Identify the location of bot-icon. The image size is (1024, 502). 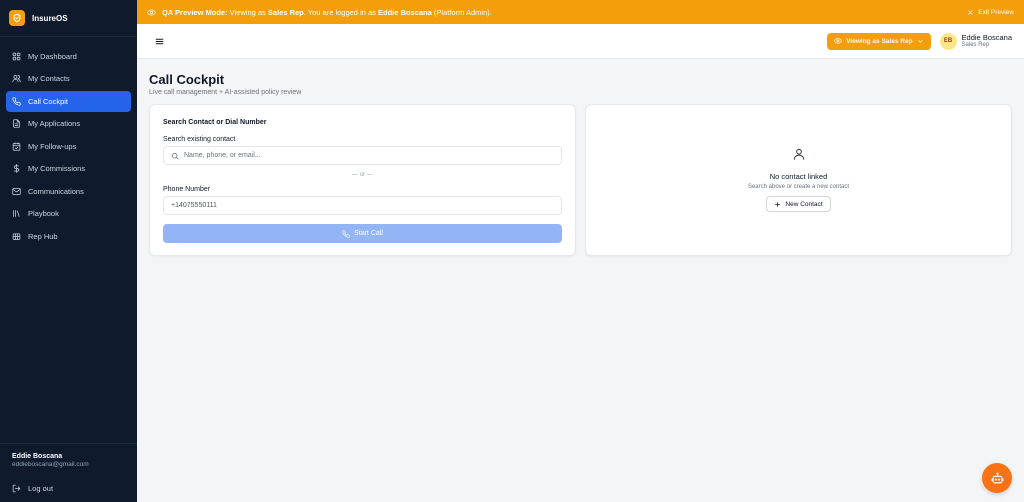
(997, 477).